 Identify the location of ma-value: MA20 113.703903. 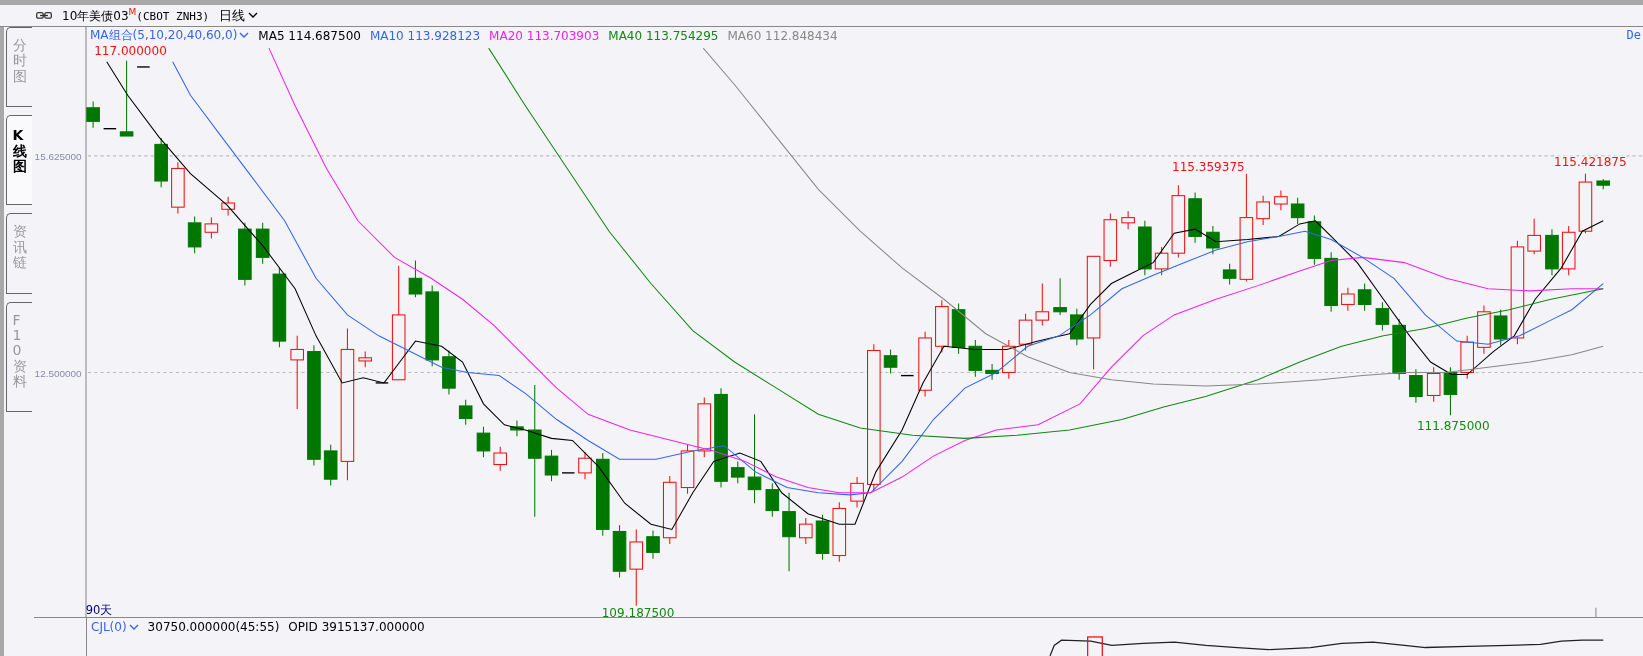
(544, 35).